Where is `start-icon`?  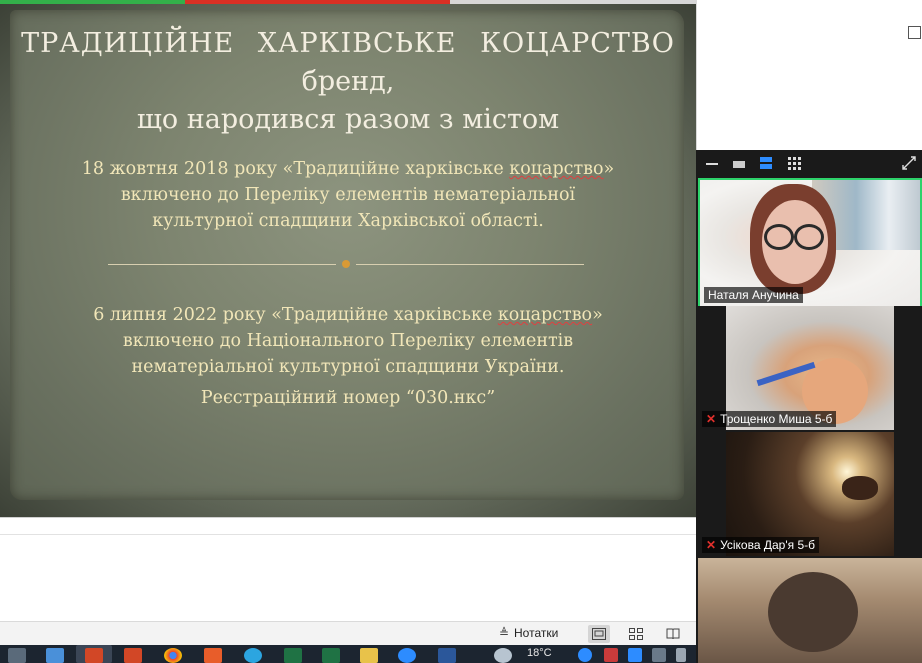 start-icon is located at coordinates (17, 655).